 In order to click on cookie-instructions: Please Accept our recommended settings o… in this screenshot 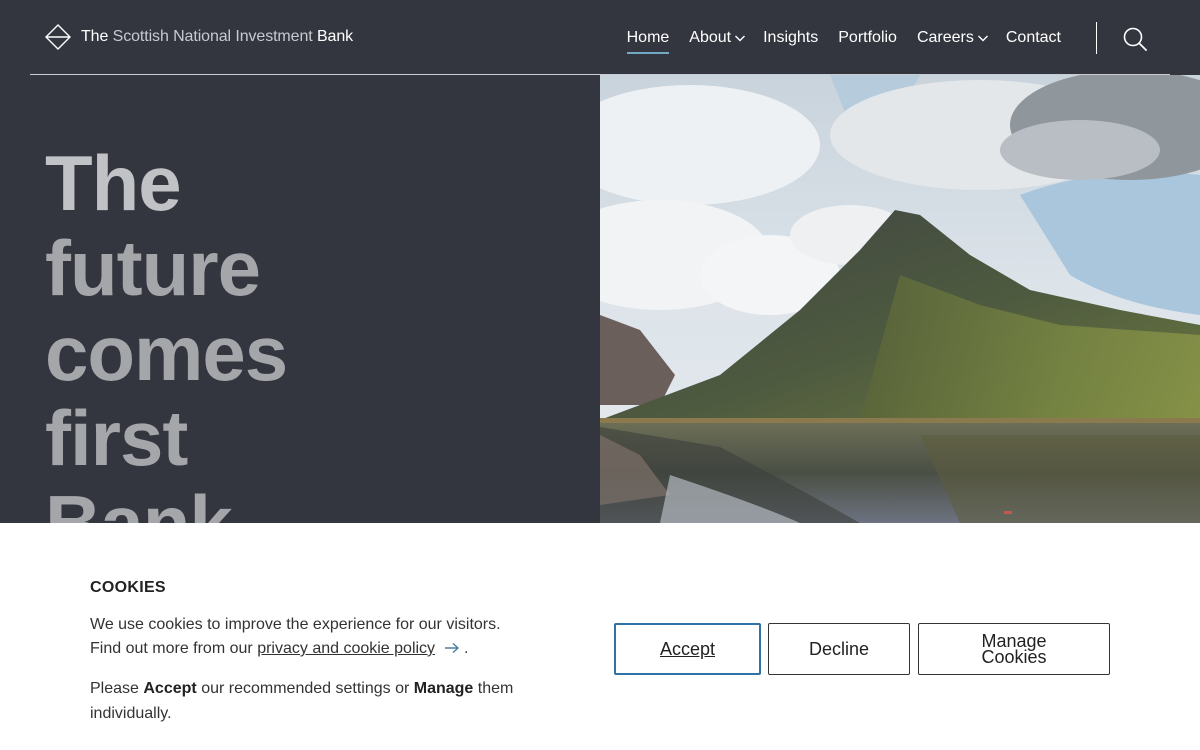, I will do `click(302, 701)`.